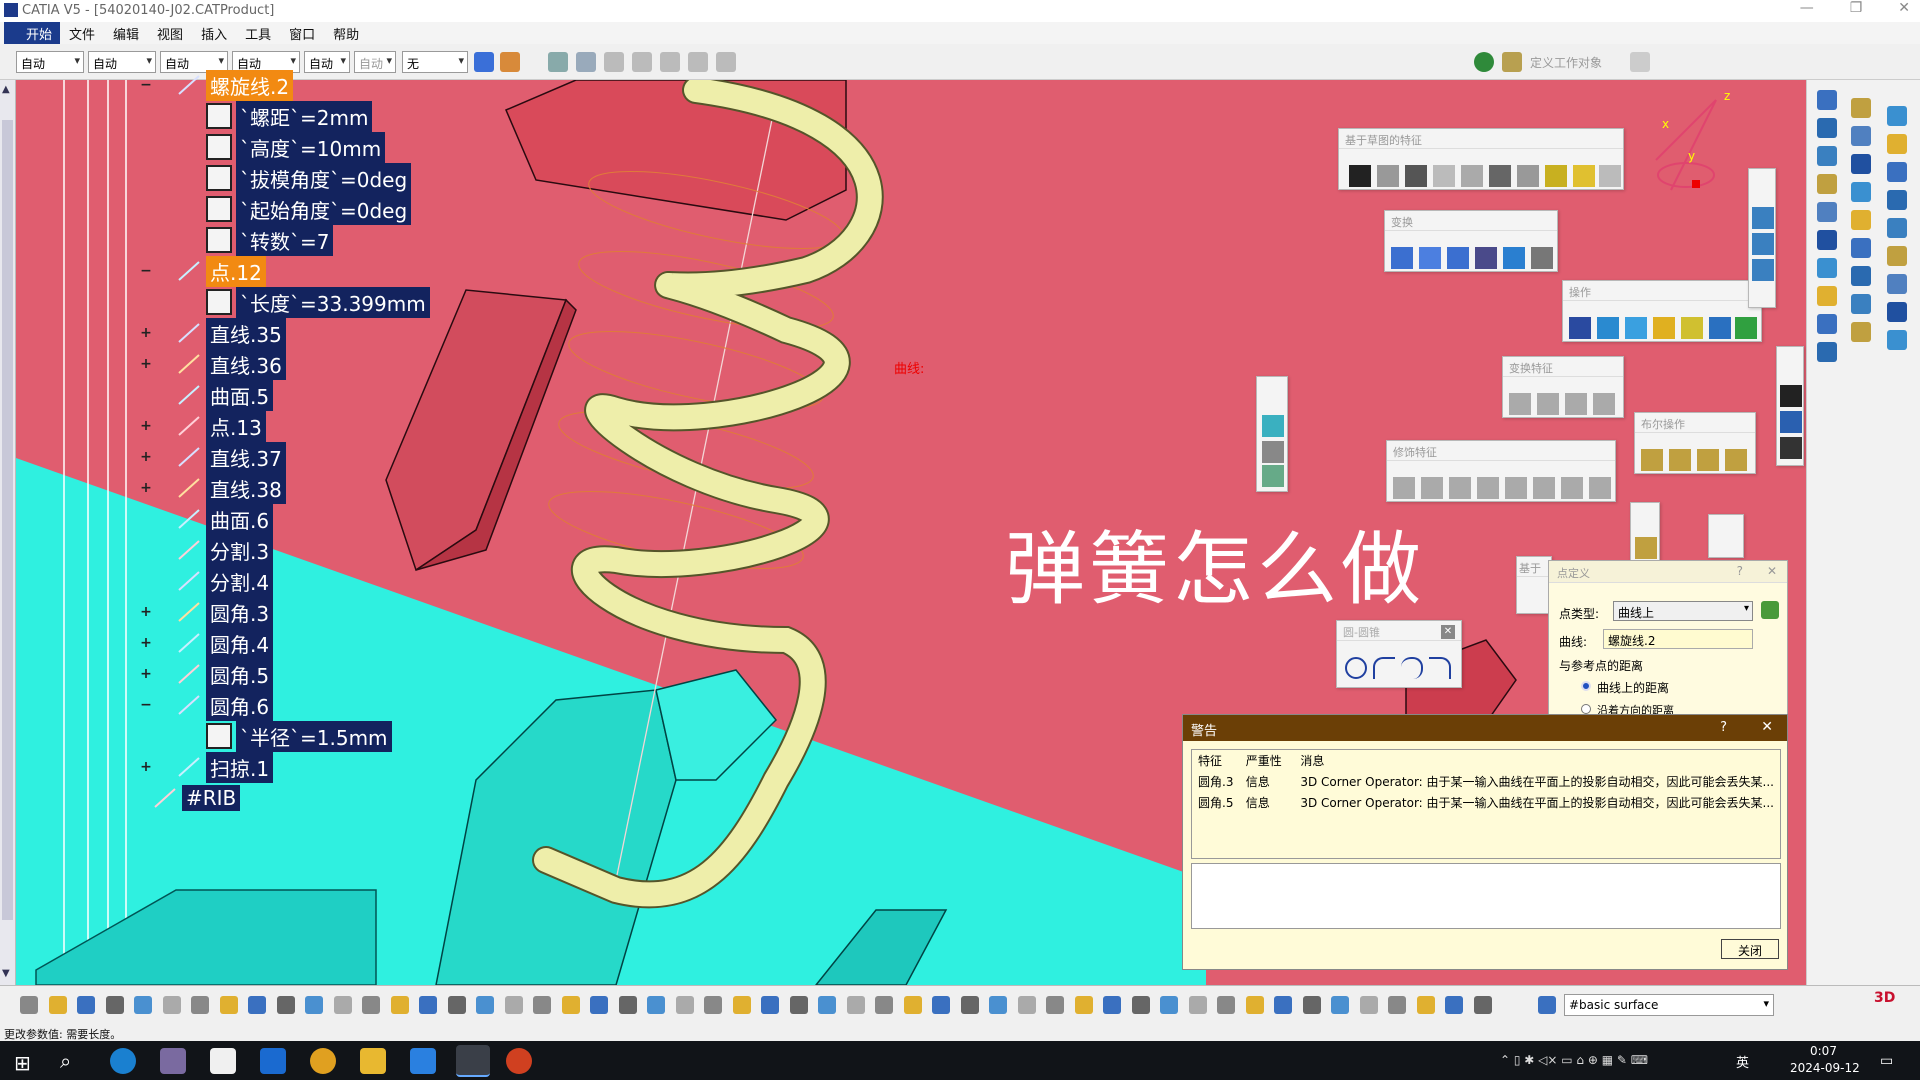 The height and width of the screenshot is (1080, 1920). What do you see at coordinates (1542, 258) in the screenshot?
I see `axis-to-axis-icon` at bounding box center [1542, 258].